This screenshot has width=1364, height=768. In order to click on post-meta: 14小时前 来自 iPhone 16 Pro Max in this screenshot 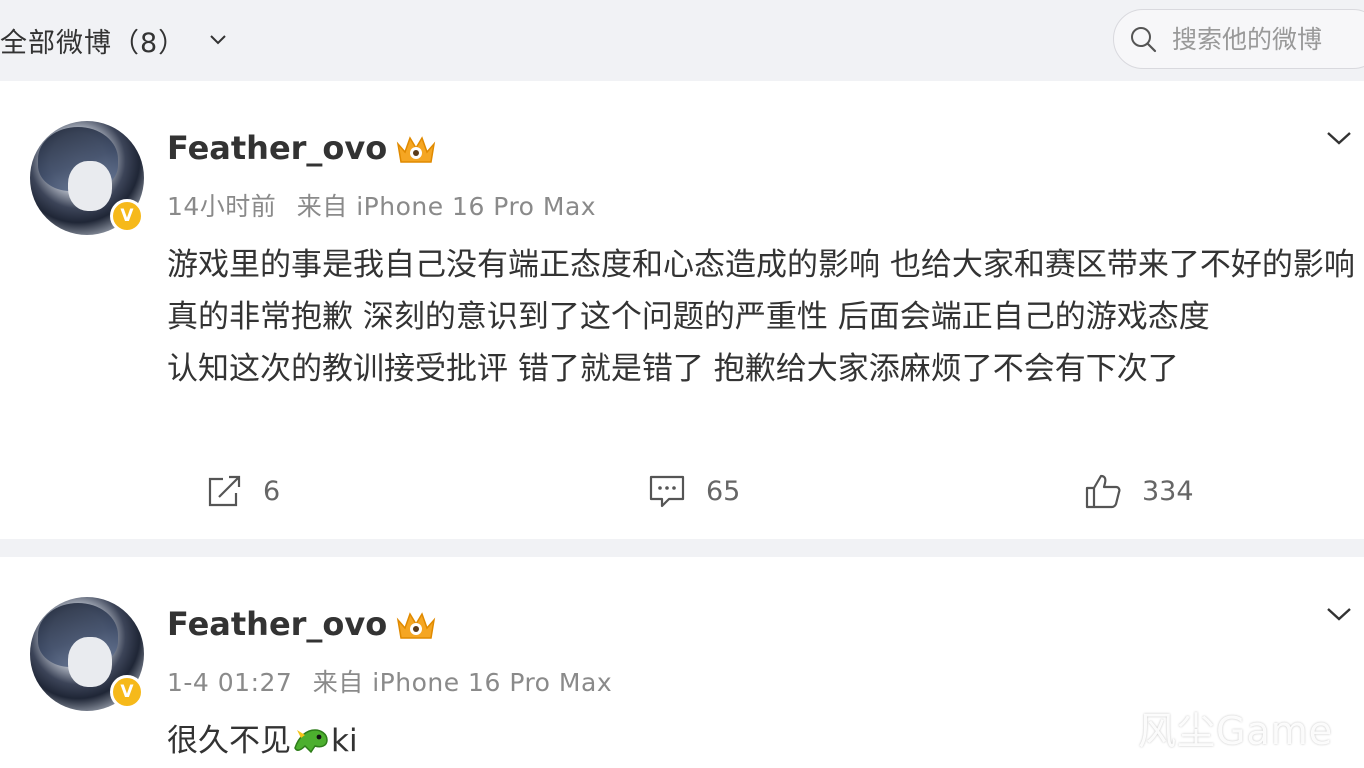, I will do `click(381, 205)`.